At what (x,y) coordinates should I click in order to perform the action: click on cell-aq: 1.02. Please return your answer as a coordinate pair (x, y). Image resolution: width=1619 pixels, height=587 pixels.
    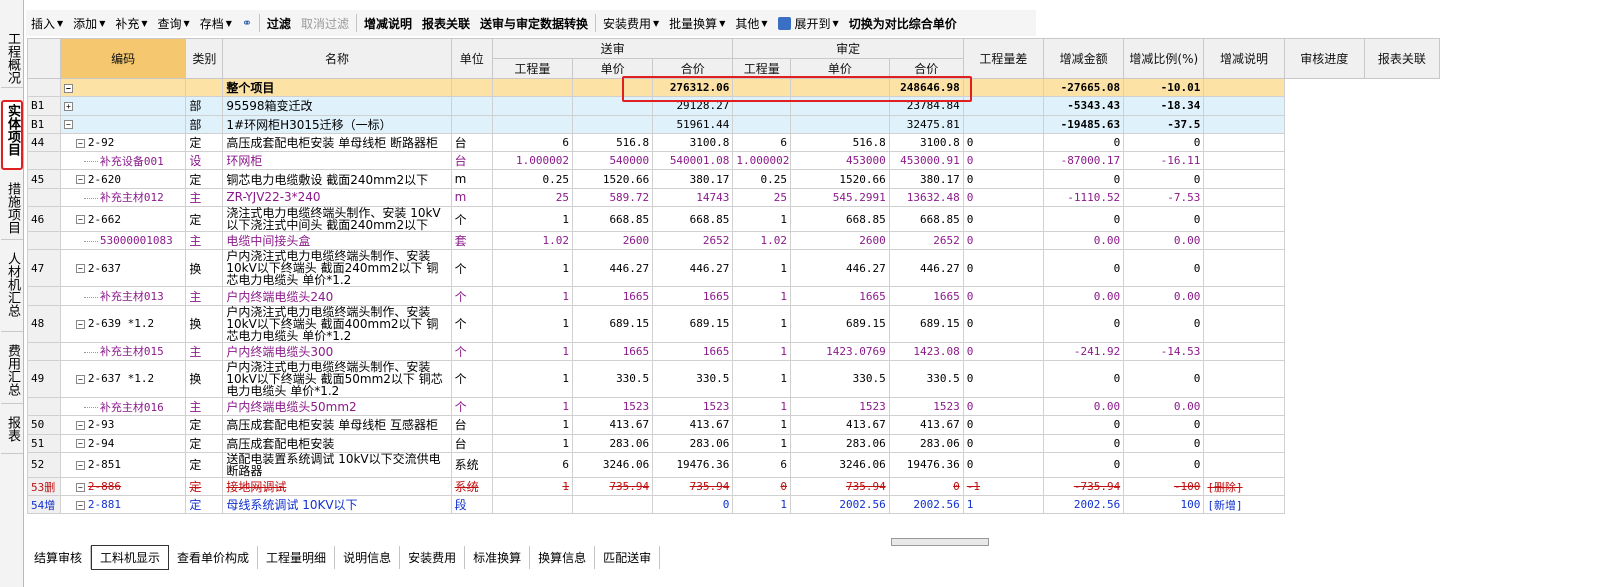
    Looking at the image, I should click on (761, 241).